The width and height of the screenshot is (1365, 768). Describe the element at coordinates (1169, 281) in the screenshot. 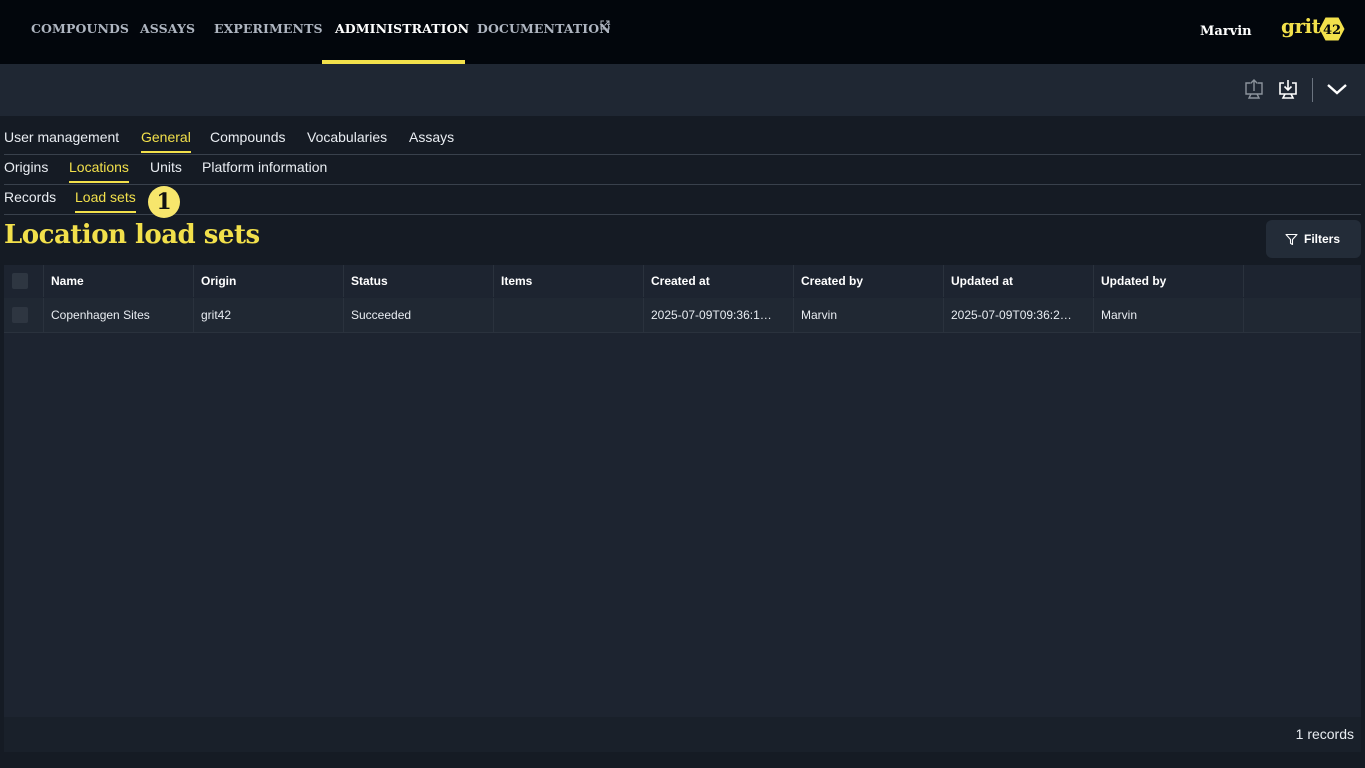

I see `column-header-updated-by: Updated by` at that location.